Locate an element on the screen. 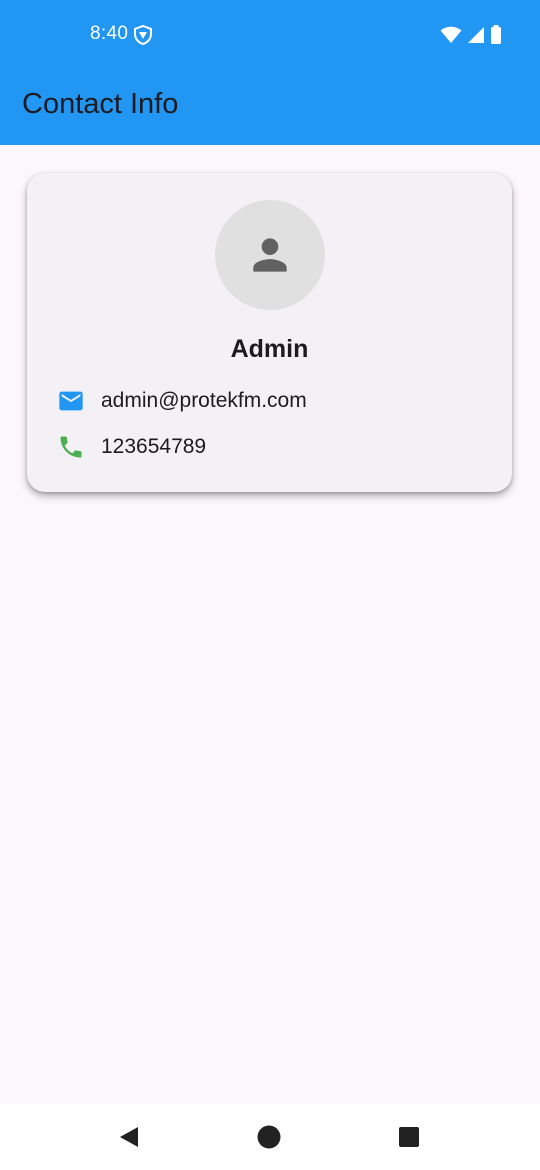 The height and width of the screenshot is (1170, 540). status-bar: 8:40 is located at coordinates (270, 35).